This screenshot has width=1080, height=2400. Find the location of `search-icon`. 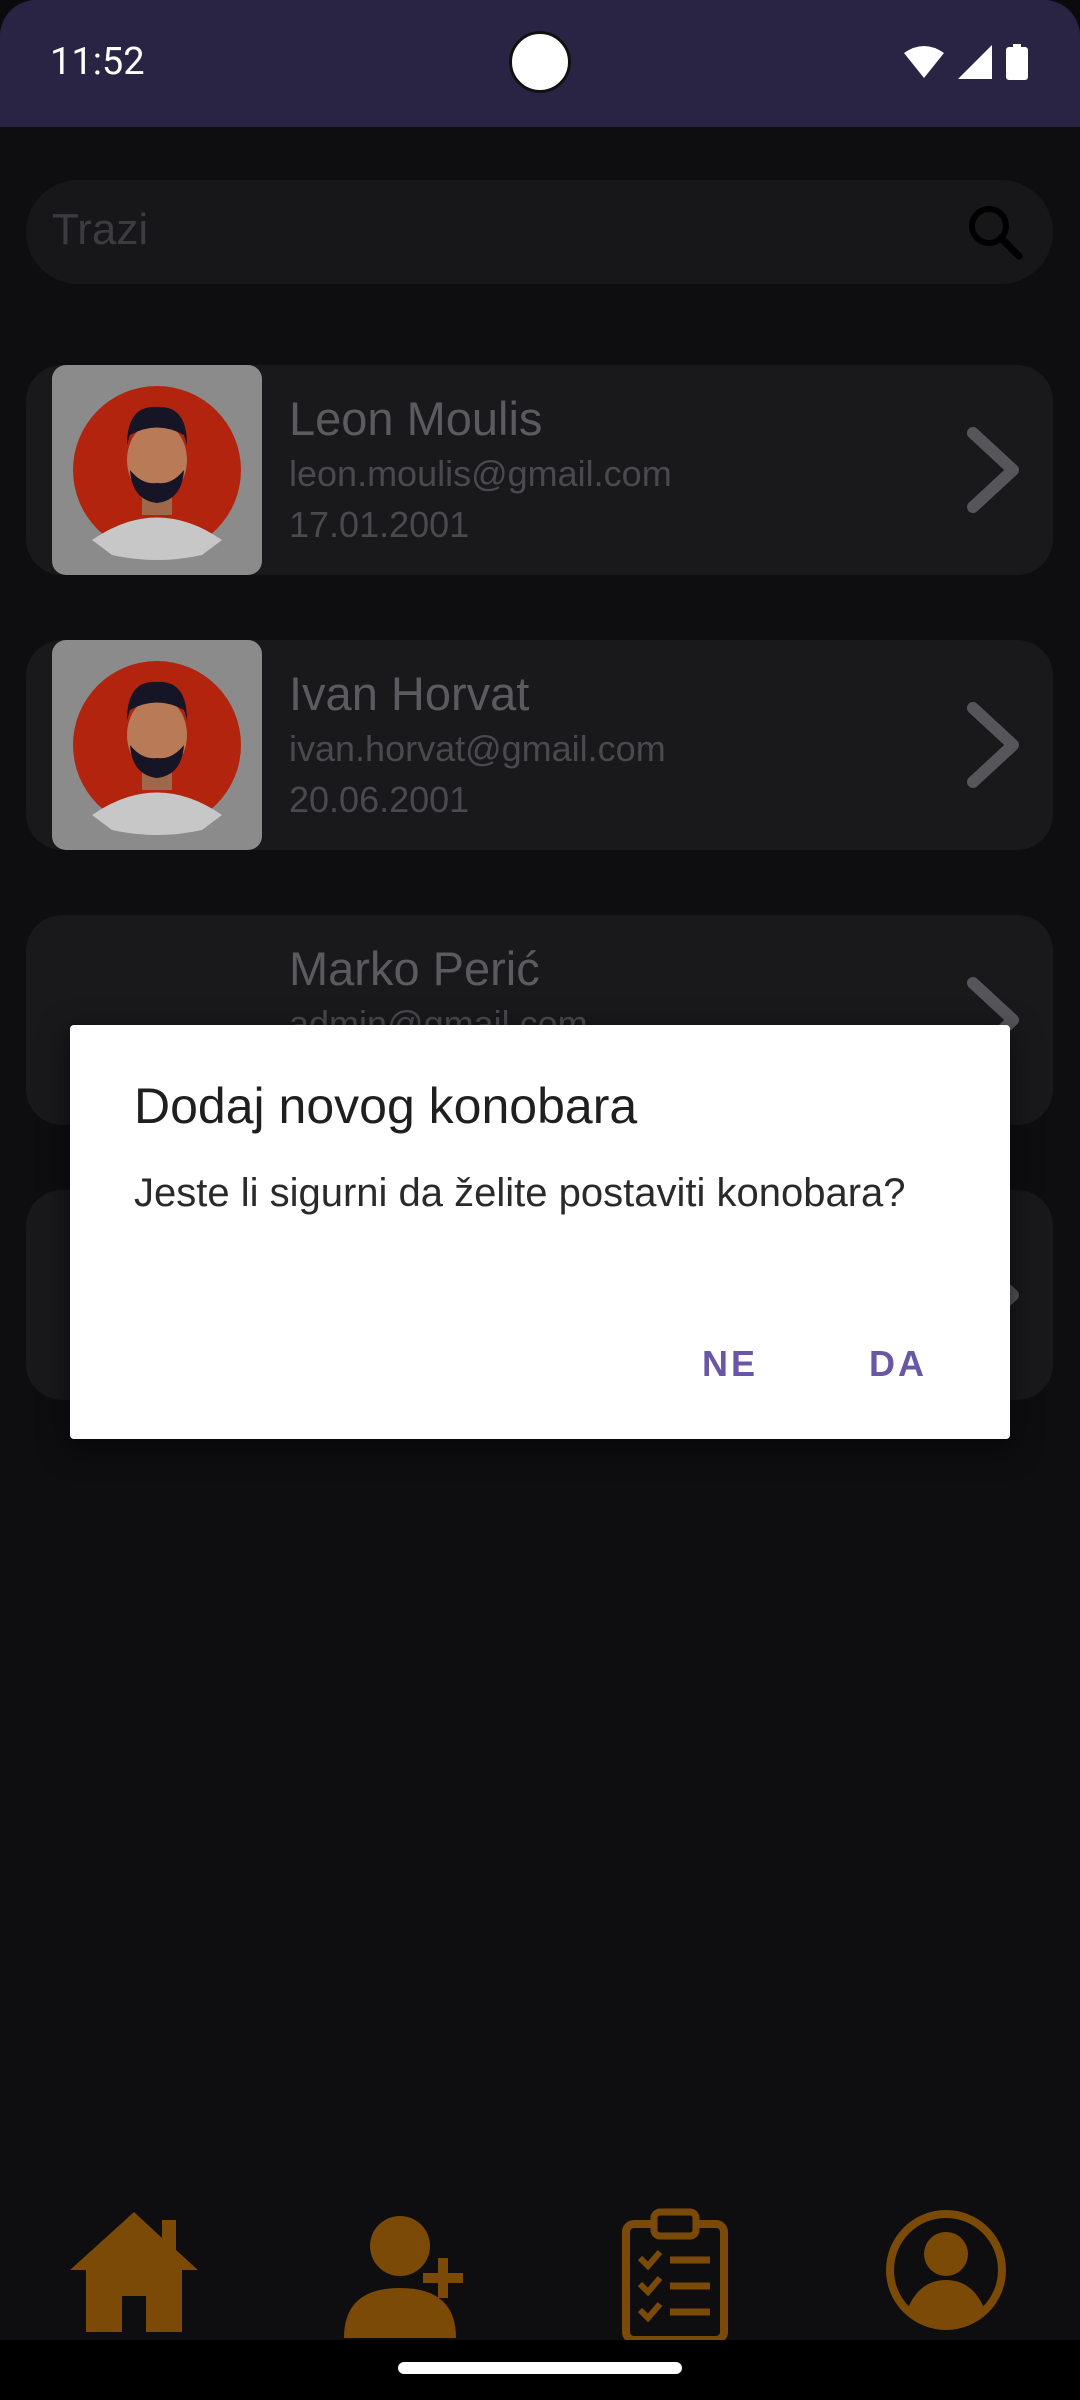

search-icon is located at coordinates (995, 232).